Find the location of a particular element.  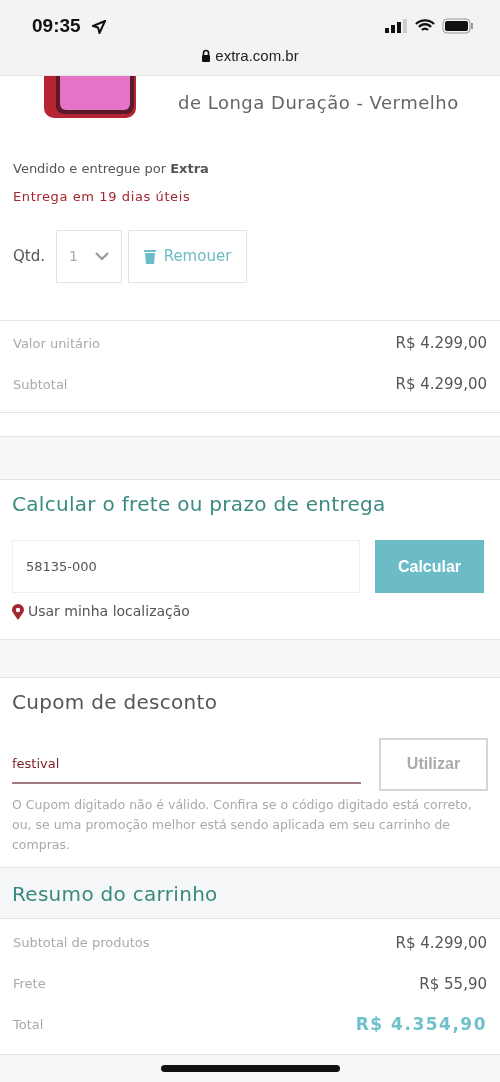

seller-text: Vendido e entregue por Extra is located at coordinates (111, 169).